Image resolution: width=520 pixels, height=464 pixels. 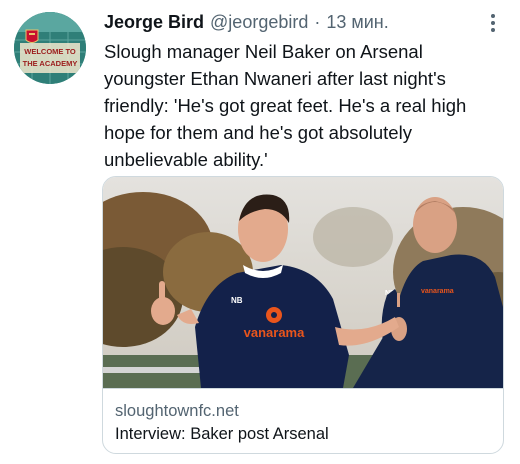 What do you see at coordinates (274, 332) in the screenshot?
I see `front-shirt-sponsor: vanarama` at bounding box center [274, 332].